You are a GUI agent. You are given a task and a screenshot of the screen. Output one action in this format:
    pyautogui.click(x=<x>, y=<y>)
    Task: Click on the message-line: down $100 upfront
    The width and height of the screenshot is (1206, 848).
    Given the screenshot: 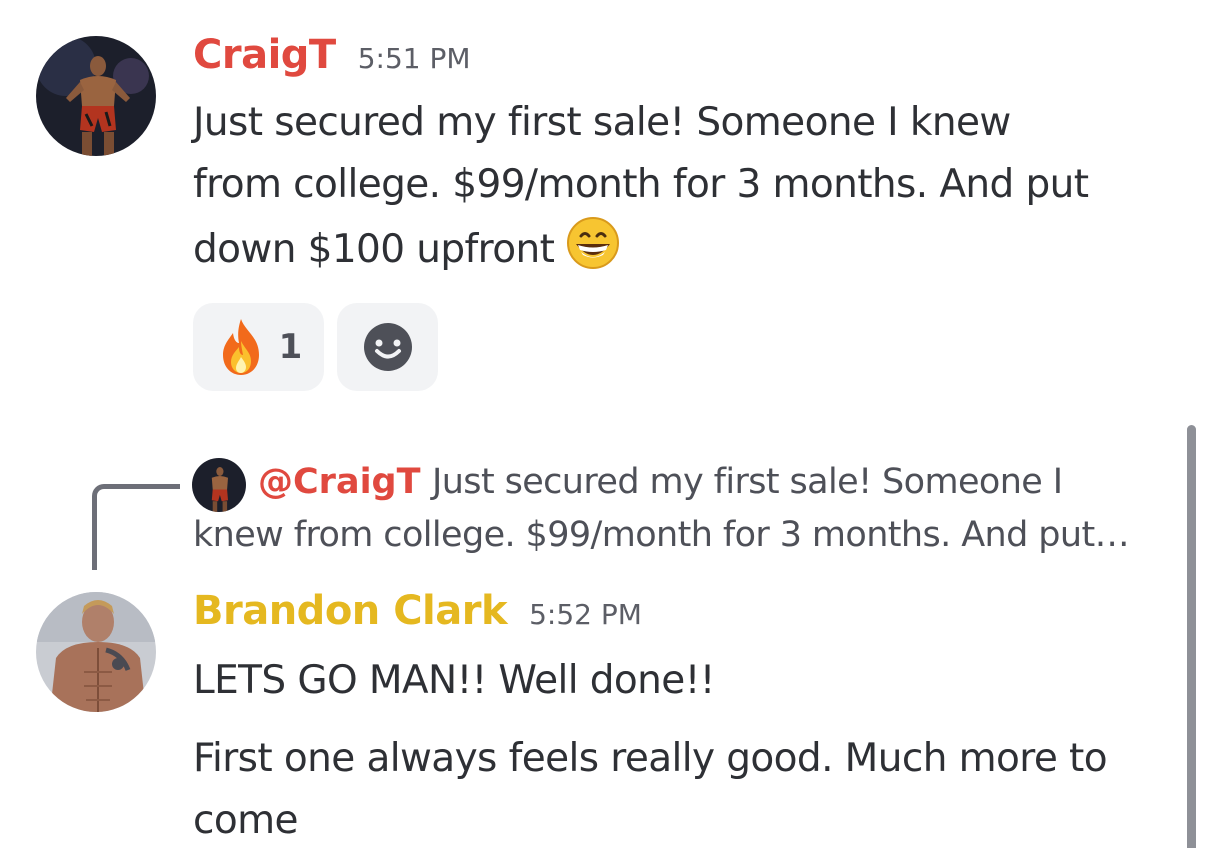 What is the action you would take?
    pyautogui.click(x=640, y=248)
    